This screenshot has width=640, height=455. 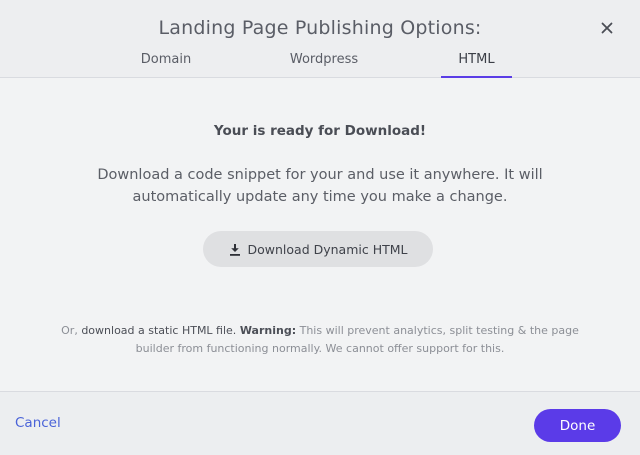 What do you see at coordinates (607, 28) in the screenshot?
I see `close-icon` at bounding box center [607, 28].